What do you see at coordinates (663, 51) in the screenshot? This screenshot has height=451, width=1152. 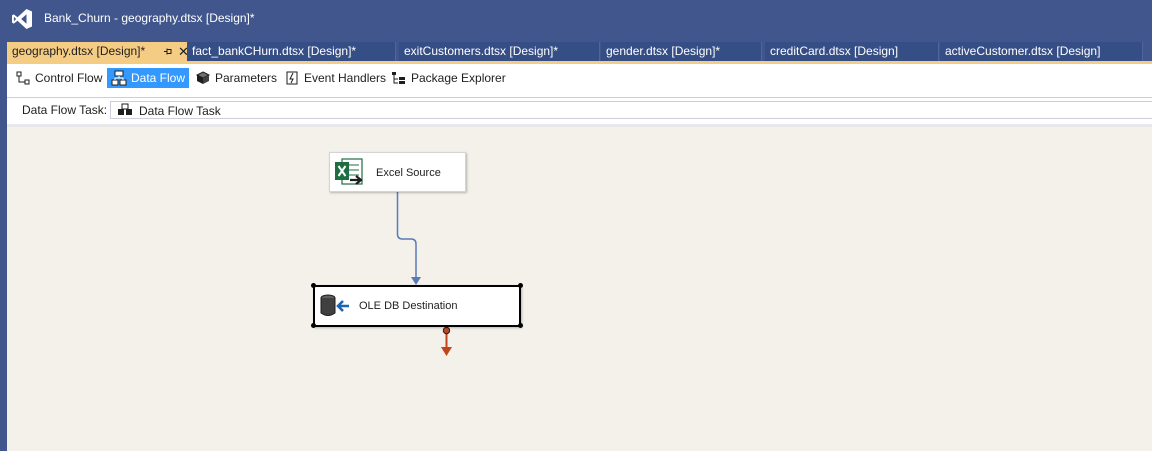 I see `tab-label: gender.dtsx [Design]*` at bounding box center [663, 51].